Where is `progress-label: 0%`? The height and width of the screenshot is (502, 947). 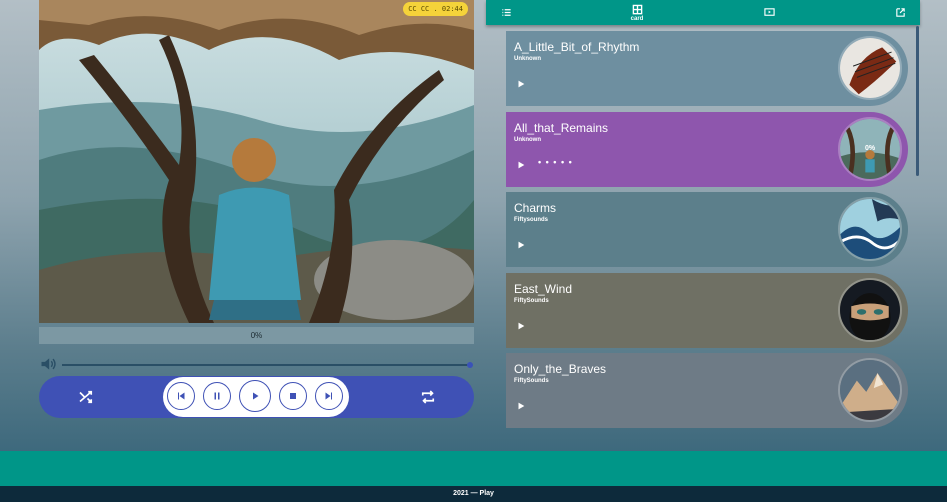
progress-label: 0% is located at coordinates (256, 335).